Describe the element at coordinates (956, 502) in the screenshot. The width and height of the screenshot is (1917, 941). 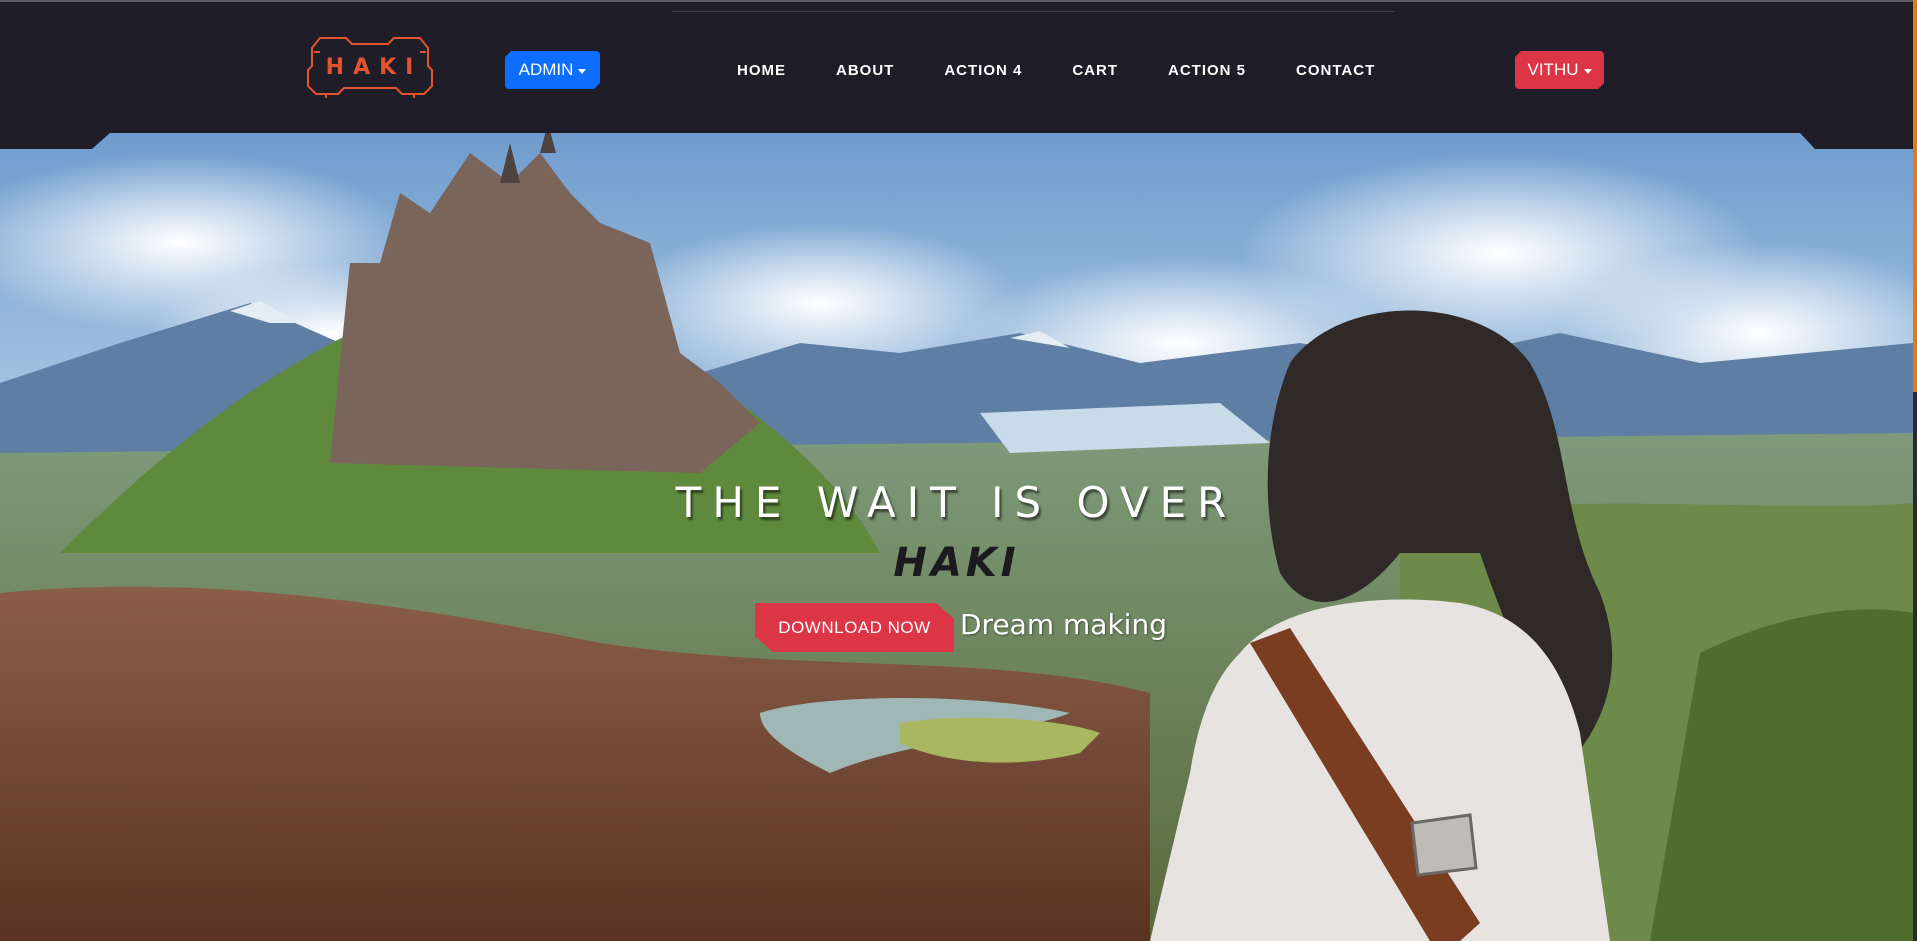
I see `hero-tagline: THE WAIT IS OVER` at that location.